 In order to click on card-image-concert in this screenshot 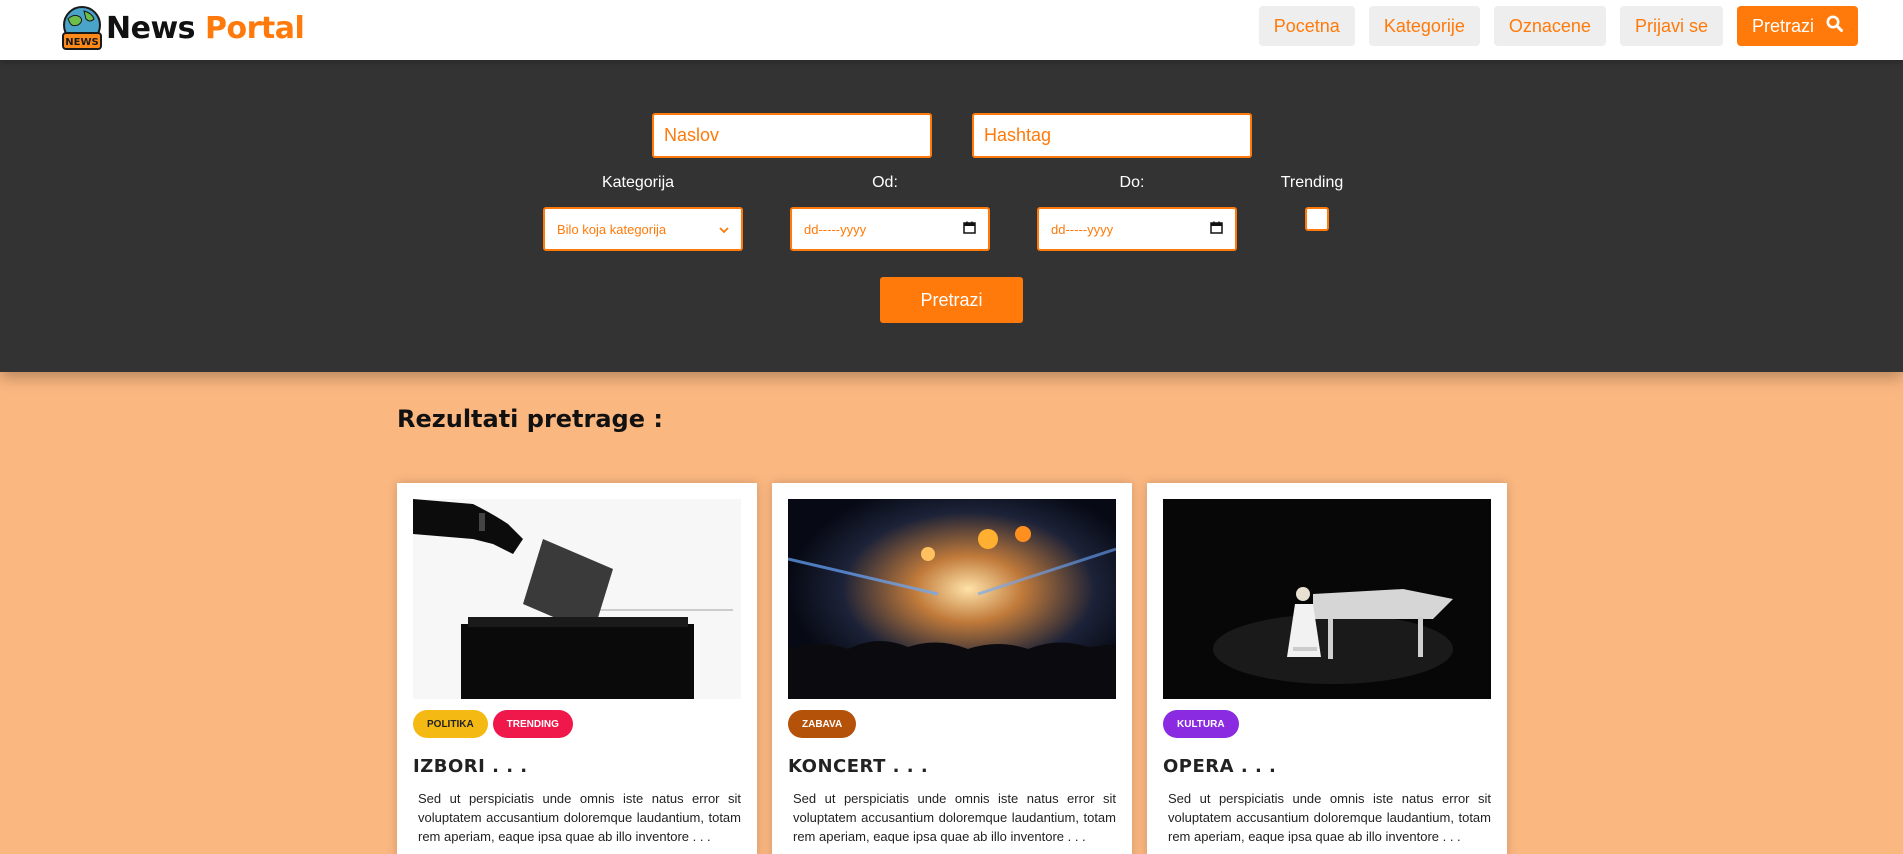, I will do `click(952, 599)`.